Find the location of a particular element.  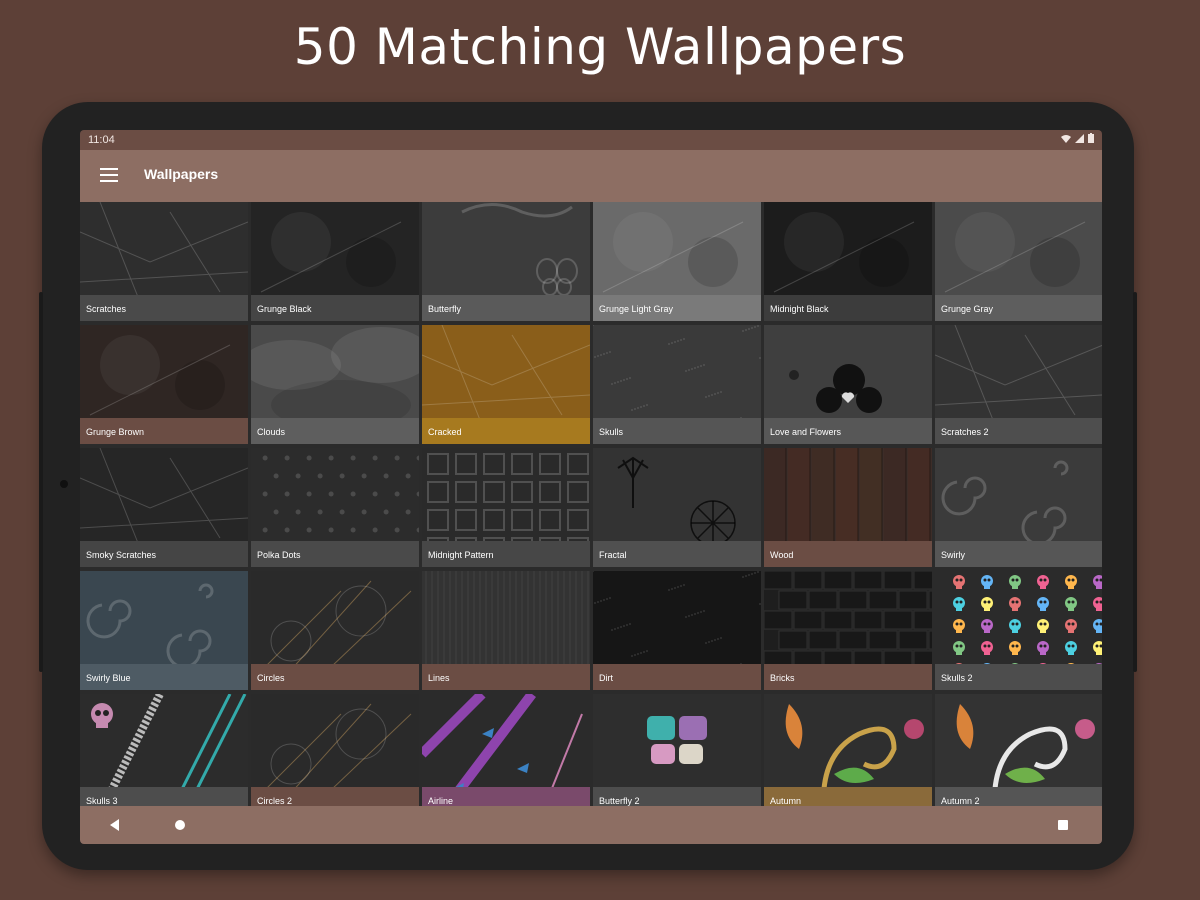

wallpaper-label: Smoky Scratches is located at coordinates (164, 554).